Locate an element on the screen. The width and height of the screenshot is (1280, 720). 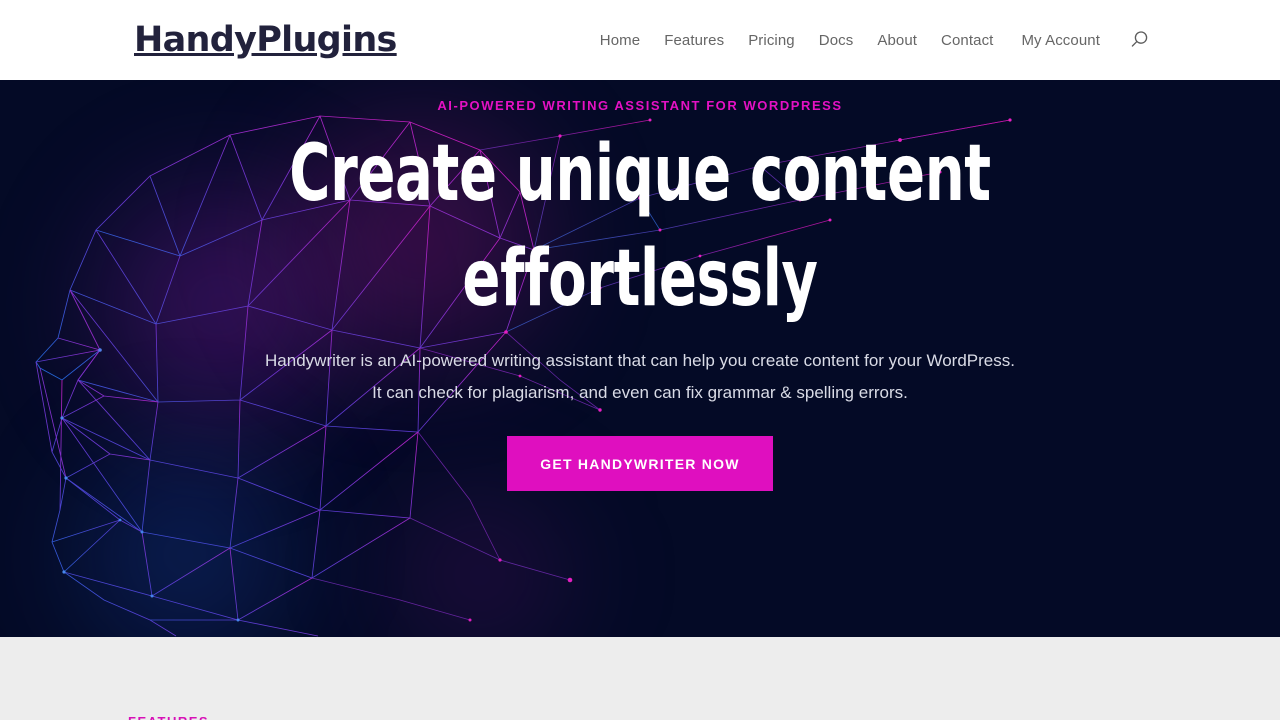
search-toggle-button is located at coordinates (1139, 40).